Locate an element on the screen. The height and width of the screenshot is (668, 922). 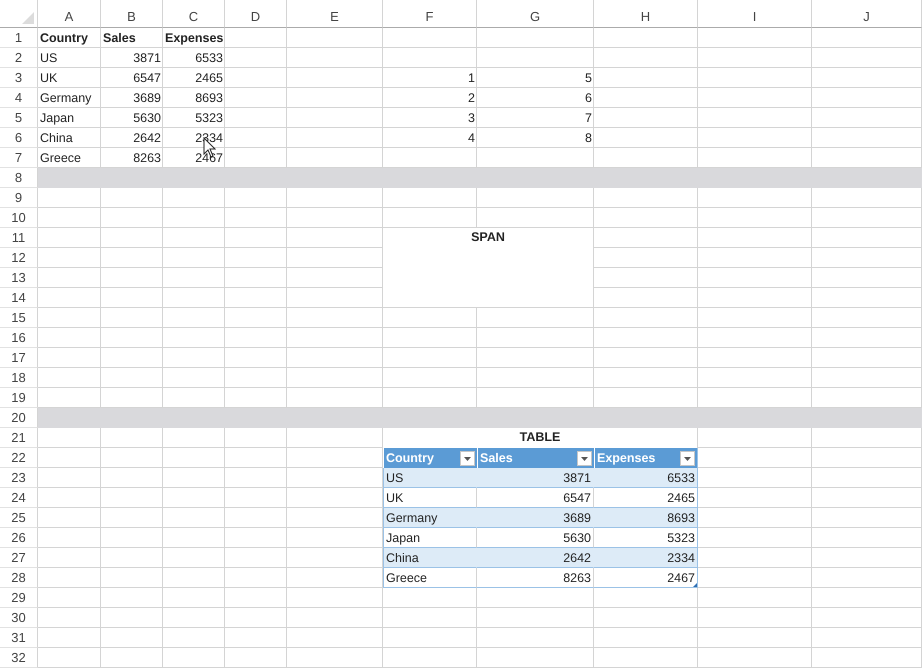
table-cell: 3689 is located at coordinates (535, 518).